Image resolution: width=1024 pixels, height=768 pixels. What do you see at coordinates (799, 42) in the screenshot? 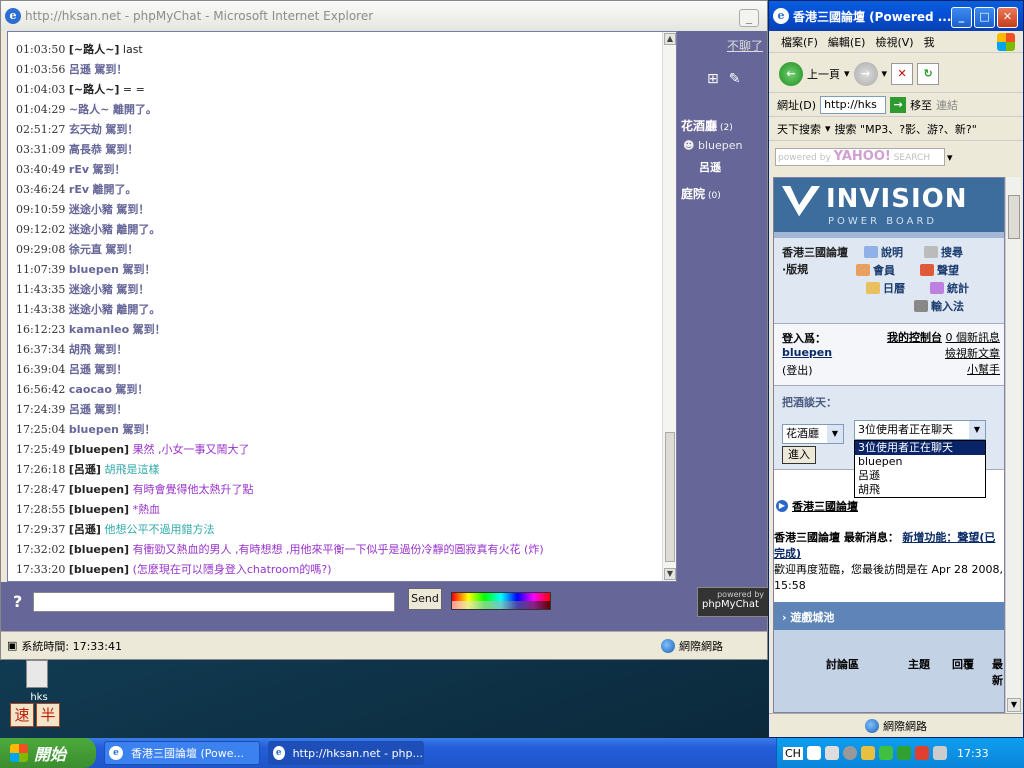
I see `menu-file: 檔案(F)` at bounding box center [799, 42].